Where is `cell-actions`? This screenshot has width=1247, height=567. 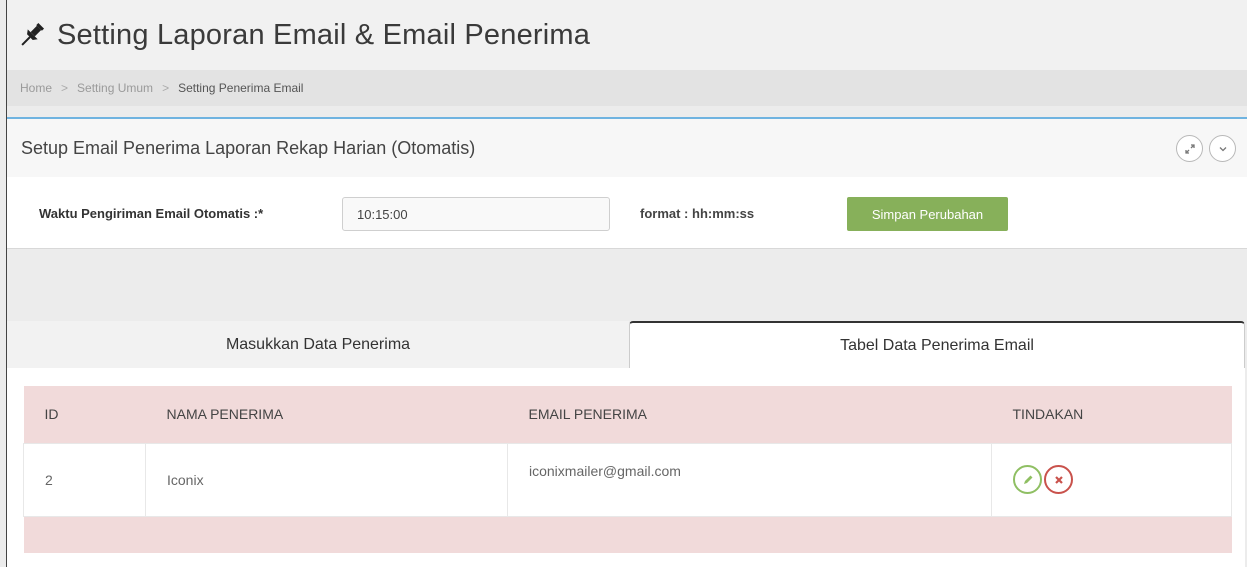 cell-actions is located at coordinates (1111, 479).